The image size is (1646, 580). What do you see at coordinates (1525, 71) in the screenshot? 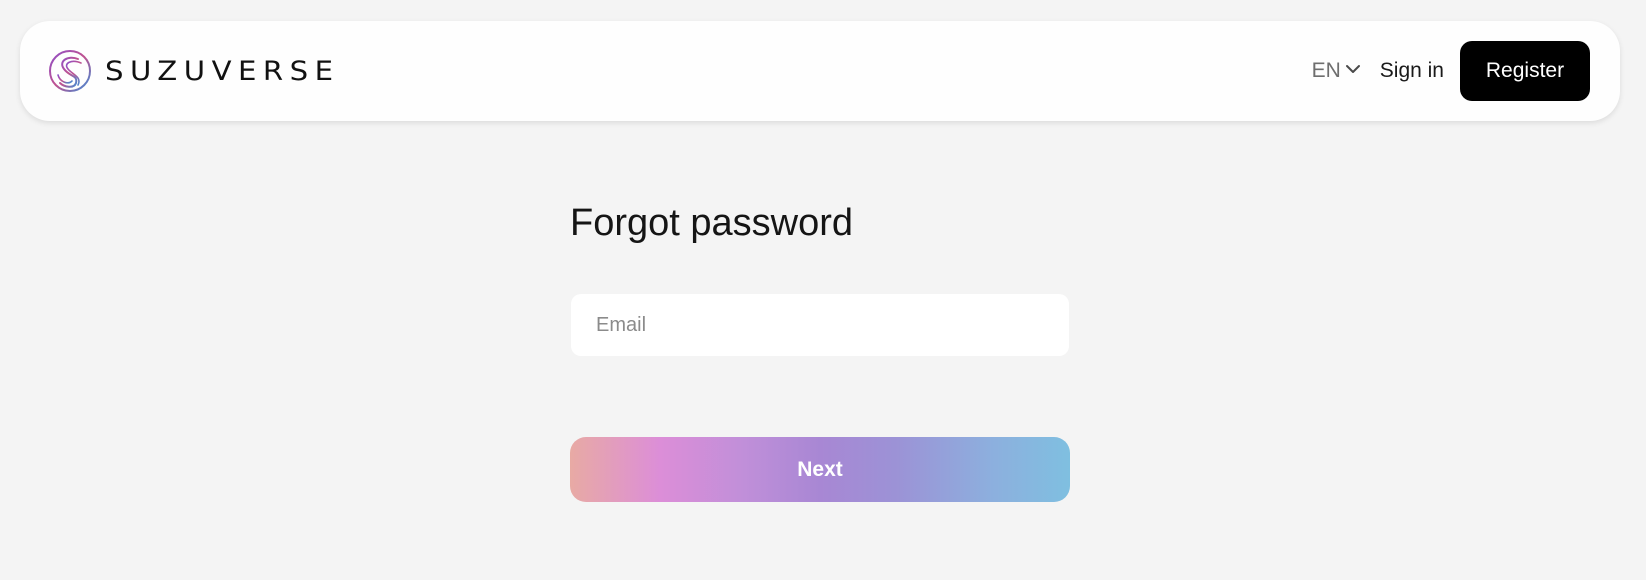
I see `register-button: Register` at bounding box center [1525, 71].